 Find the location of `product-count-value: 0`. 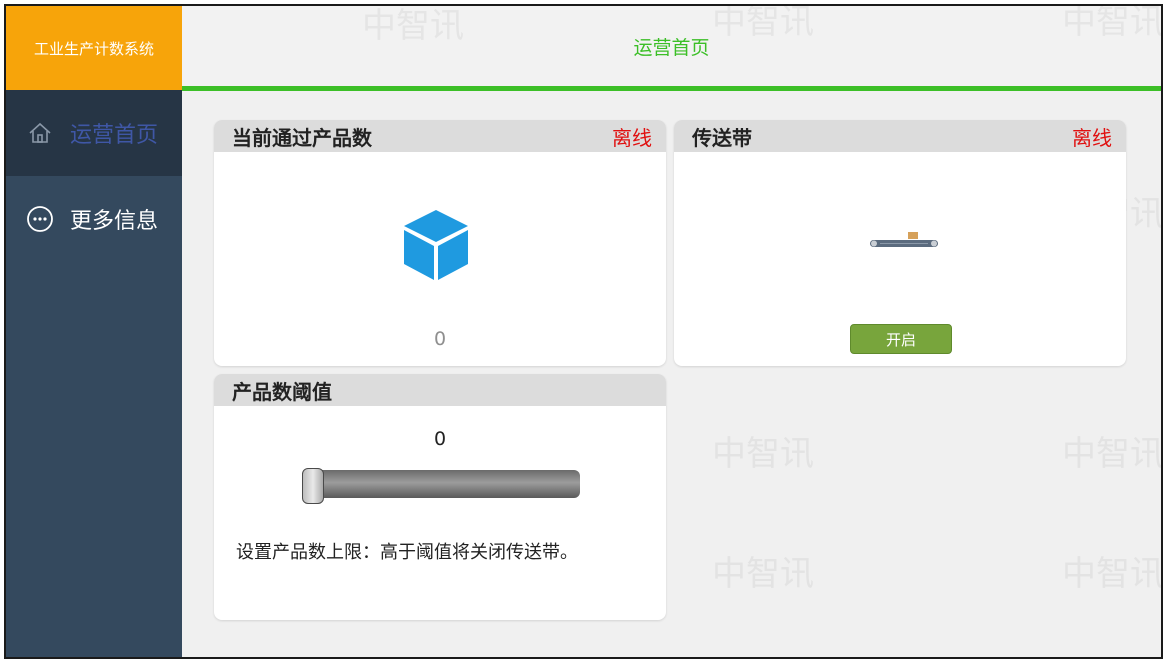

product-count-value: 0 is located at coordinates (440, 339).